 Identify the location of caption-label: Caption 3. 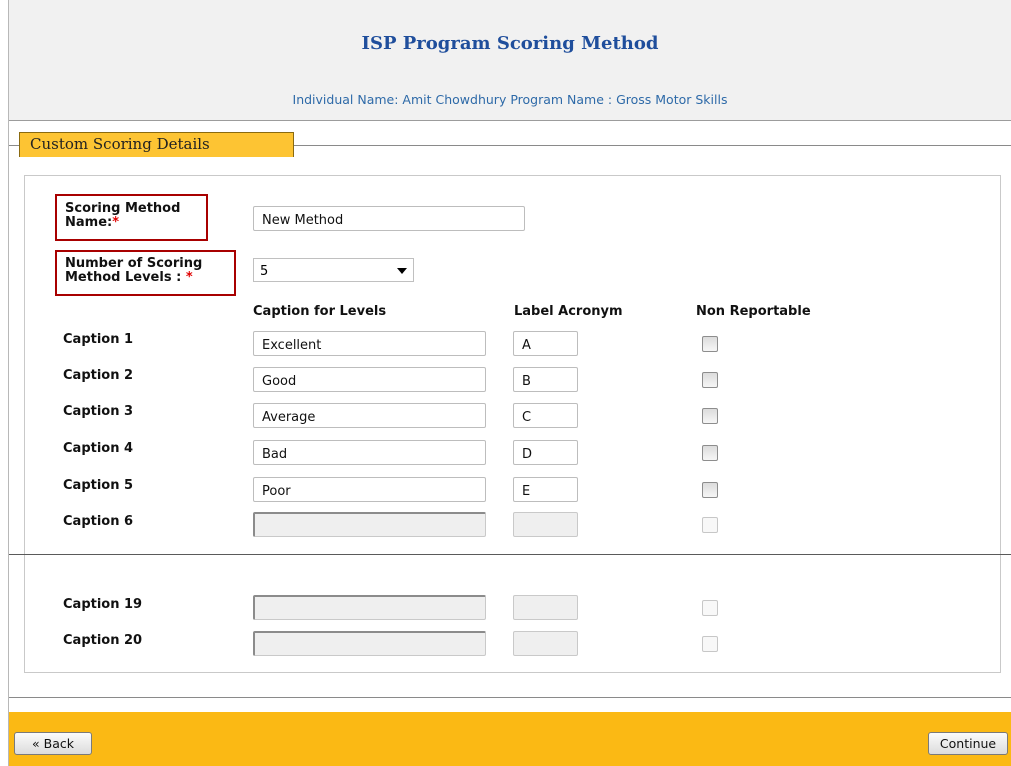
(98, 411).